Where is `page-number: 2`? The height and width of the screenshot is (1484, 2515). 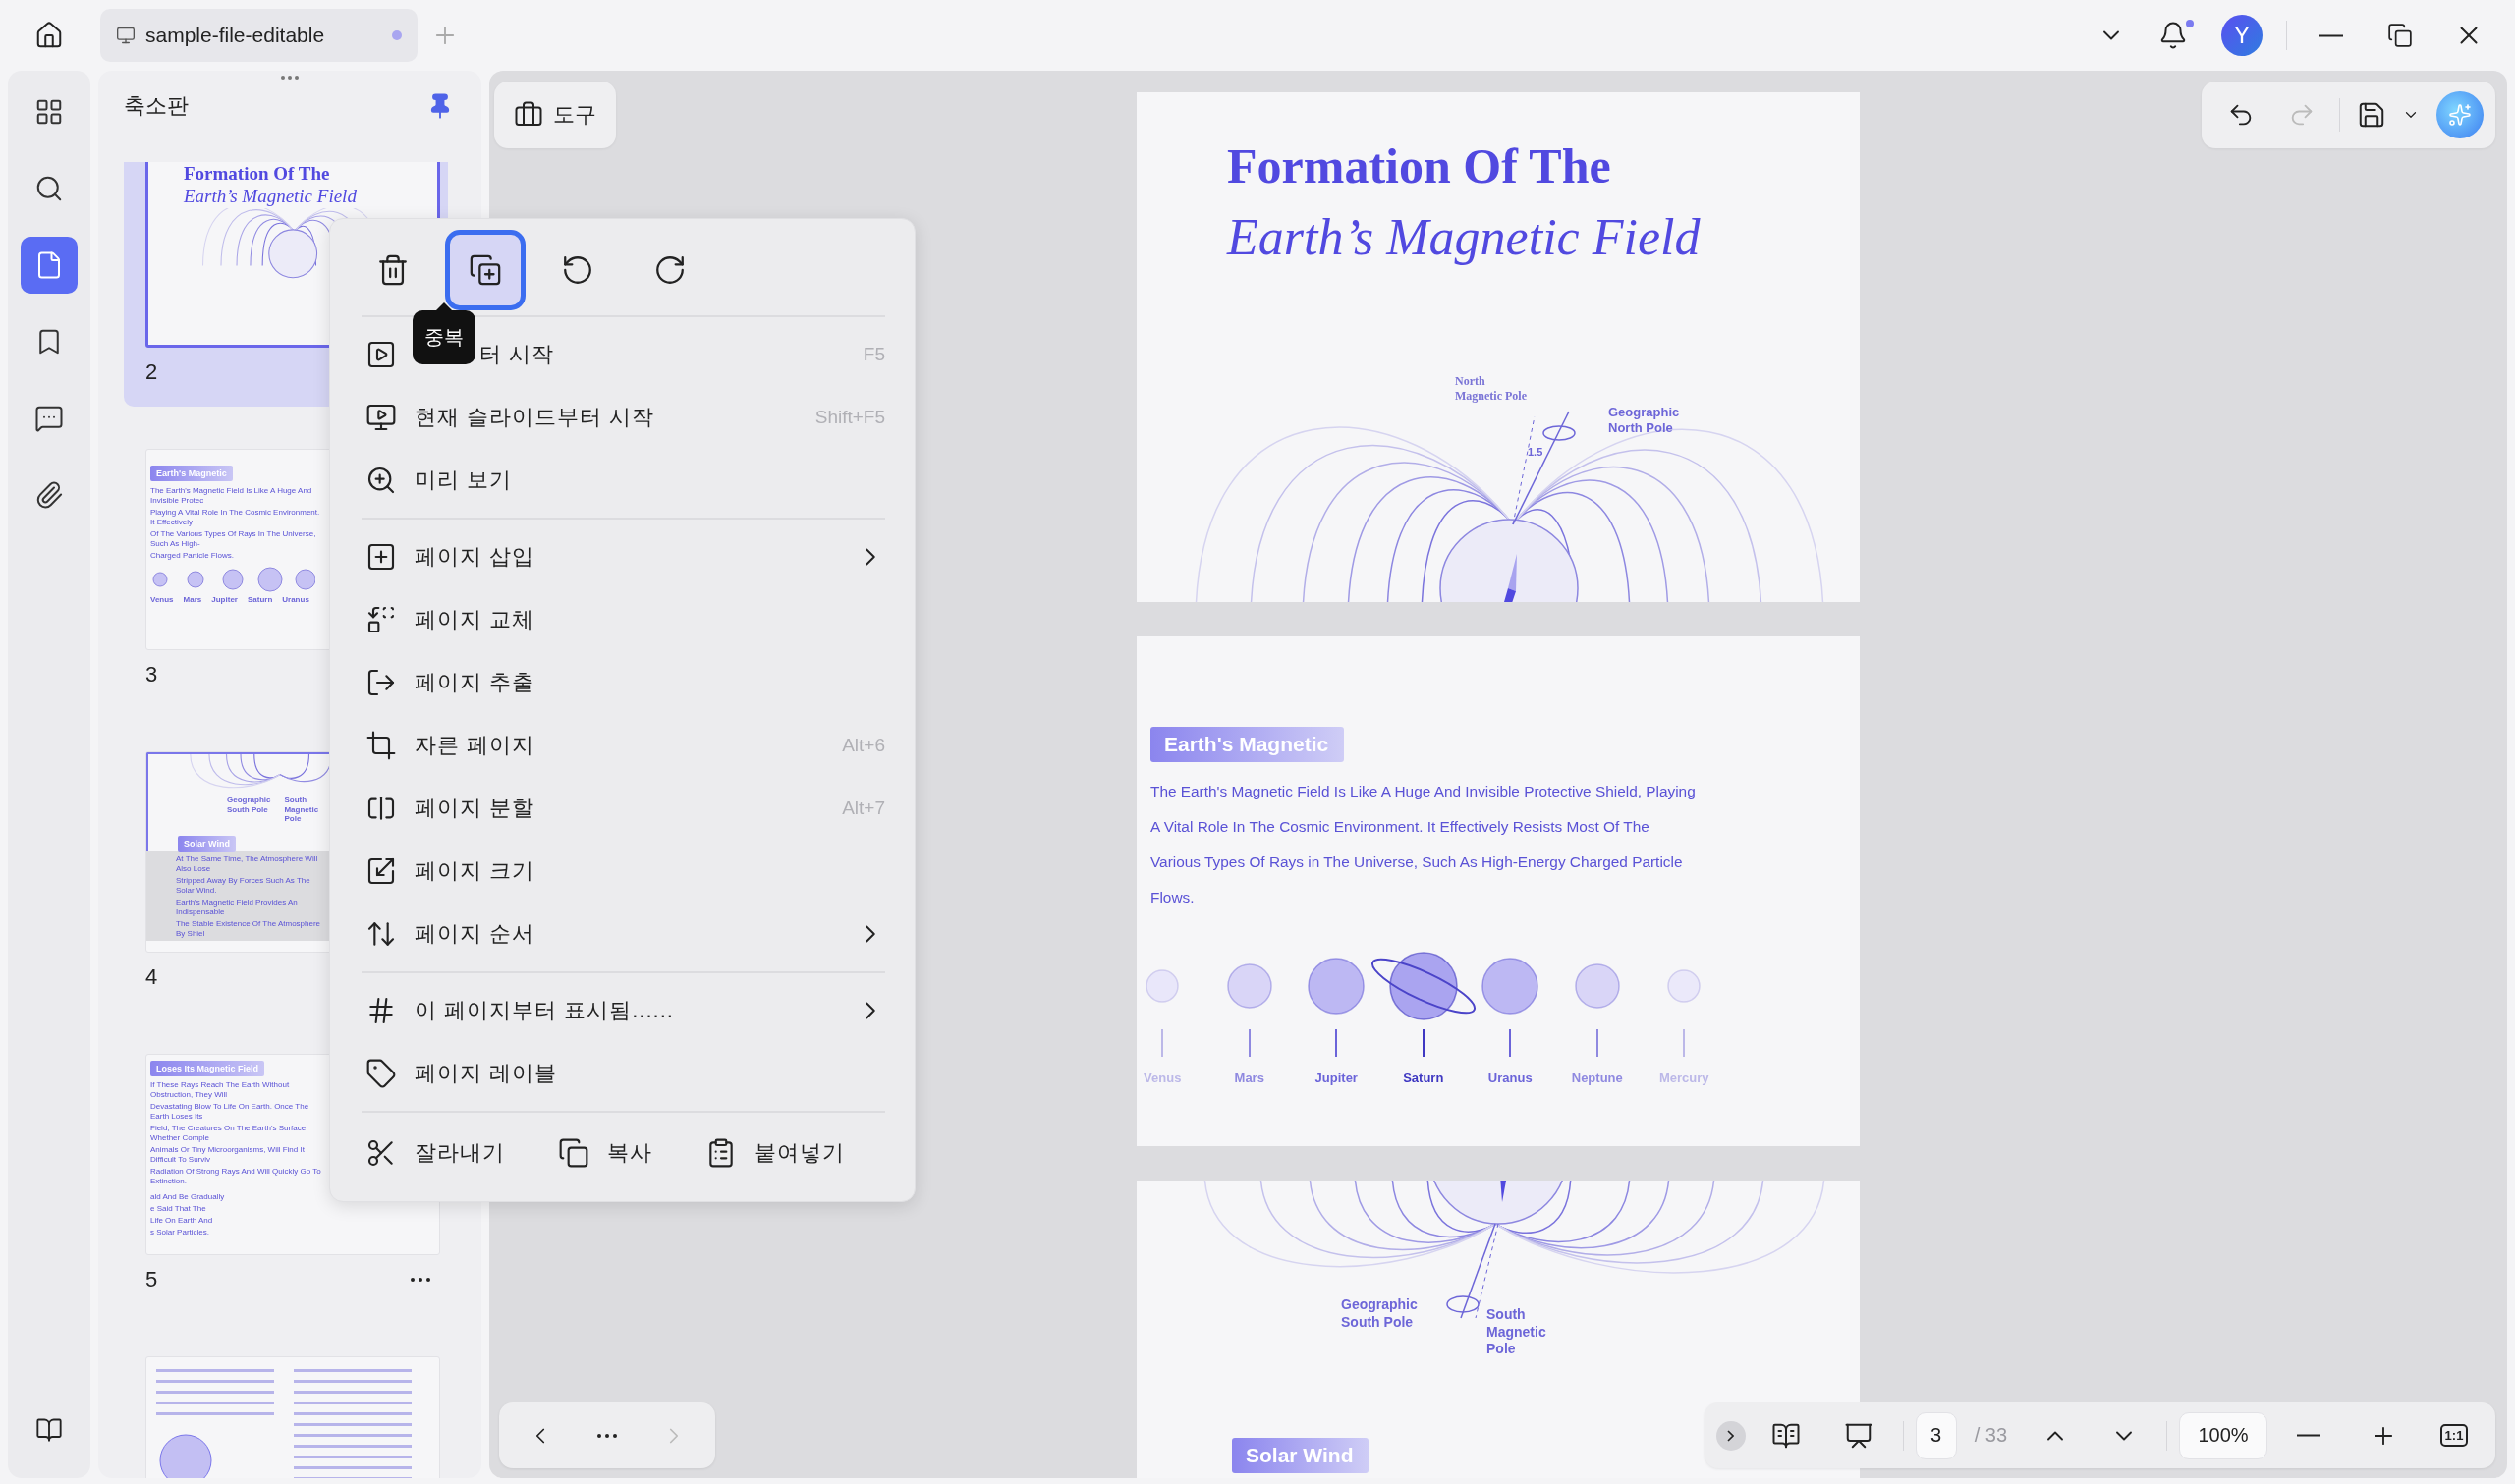
page-number: 2 is located at coordinates (151, 372).